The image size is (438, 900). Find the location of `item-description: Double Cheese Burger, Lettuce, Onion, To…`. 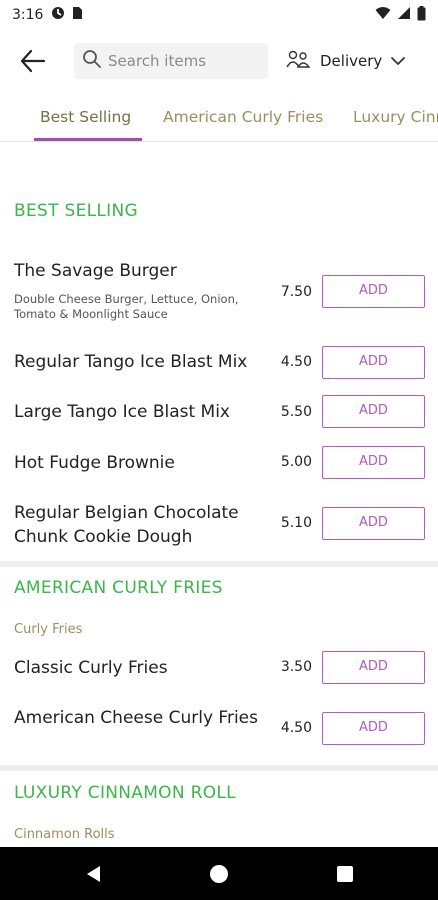

item-description: Double Cheese Burger, Lettuce, Onion, To… is located at coordinates (126, 306).